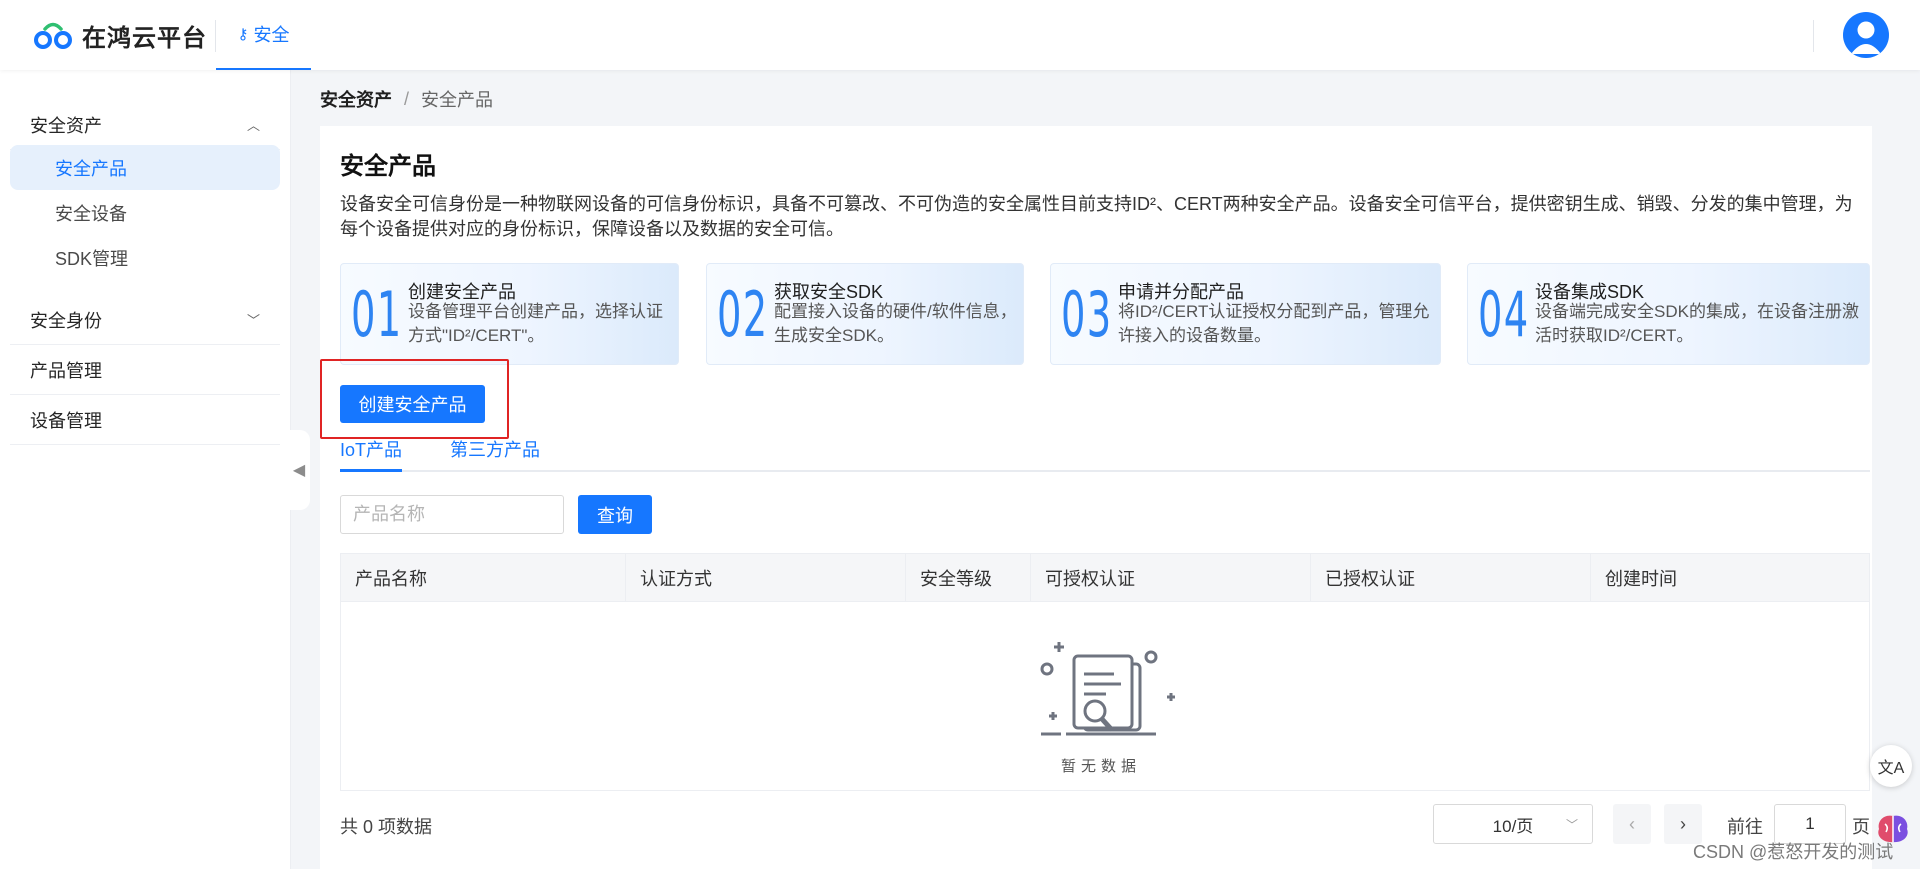 Image resolution: width=1920 pixels, height=869 pixels. I want to click on breadcrumb-current: 安全产品, so click(457, 100).